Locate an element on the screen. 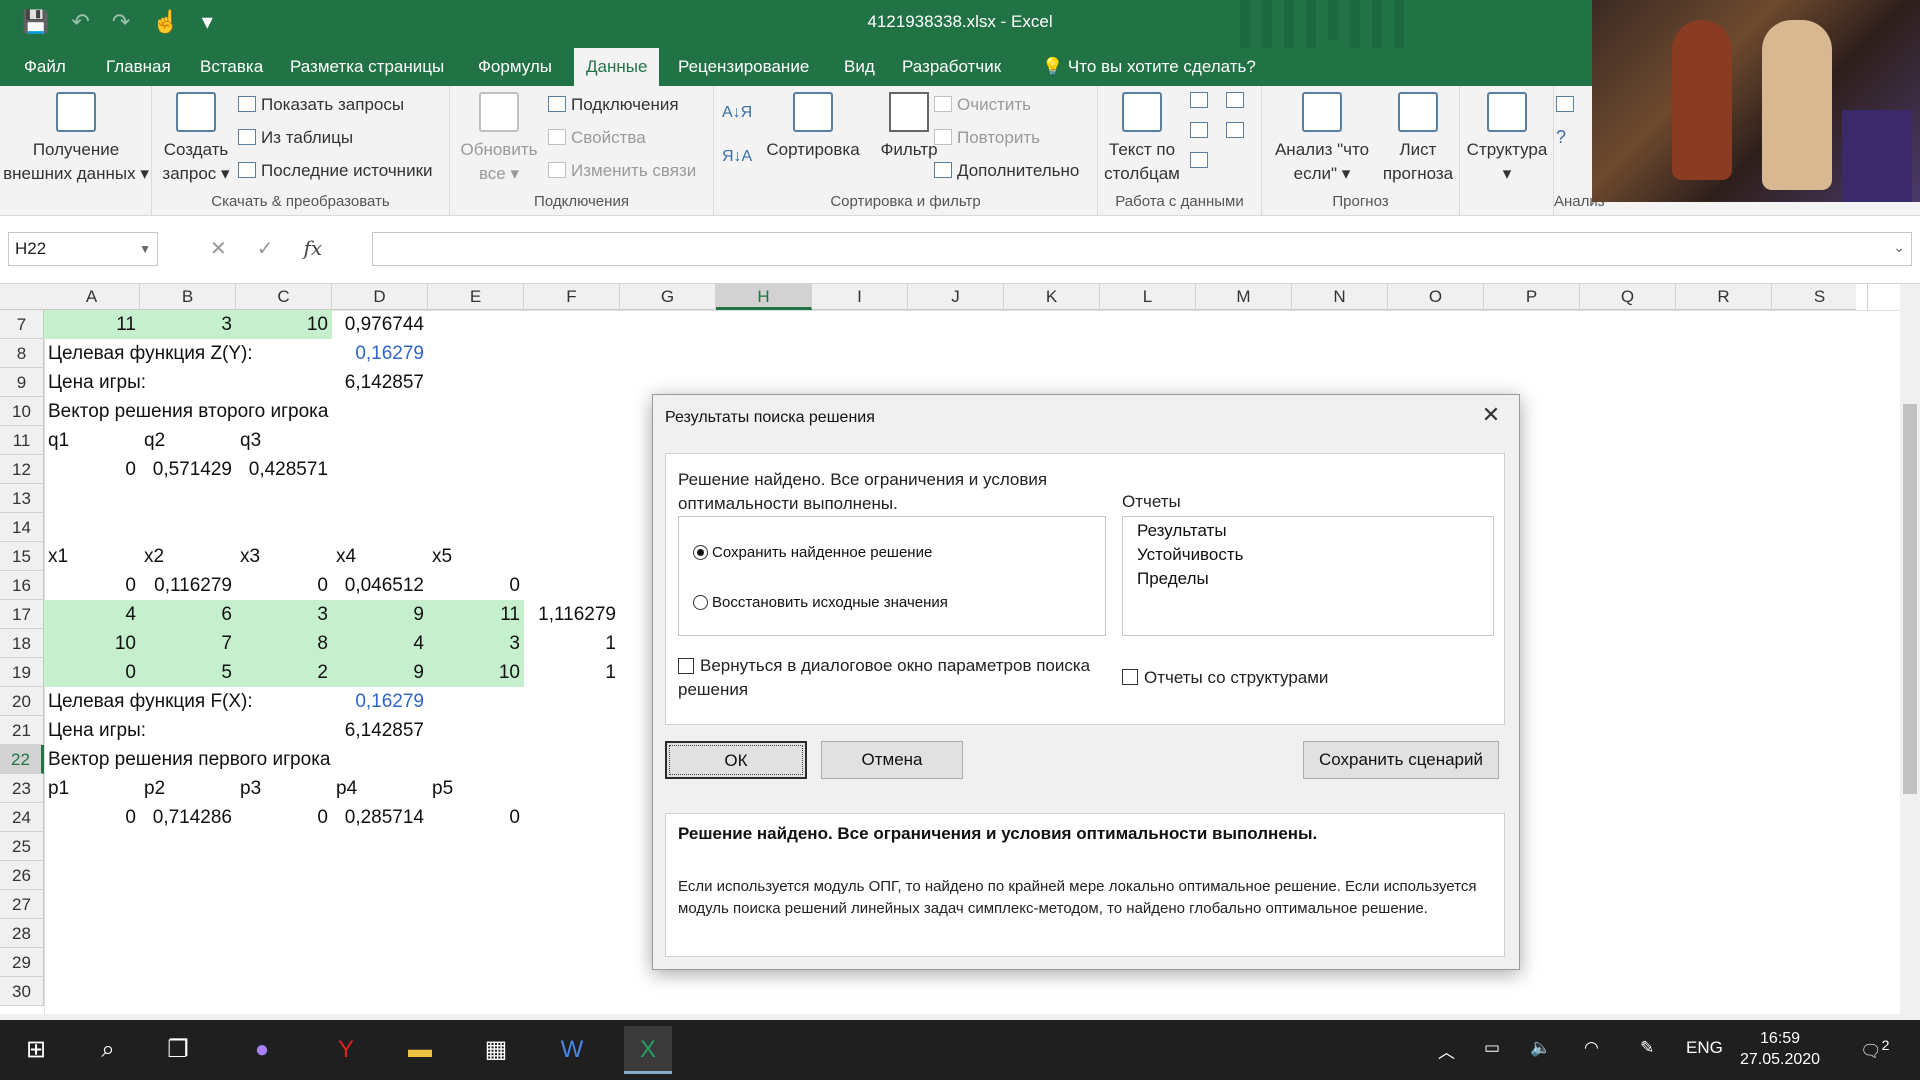  row-header-22: 22 is located at coordinates (22, 759).